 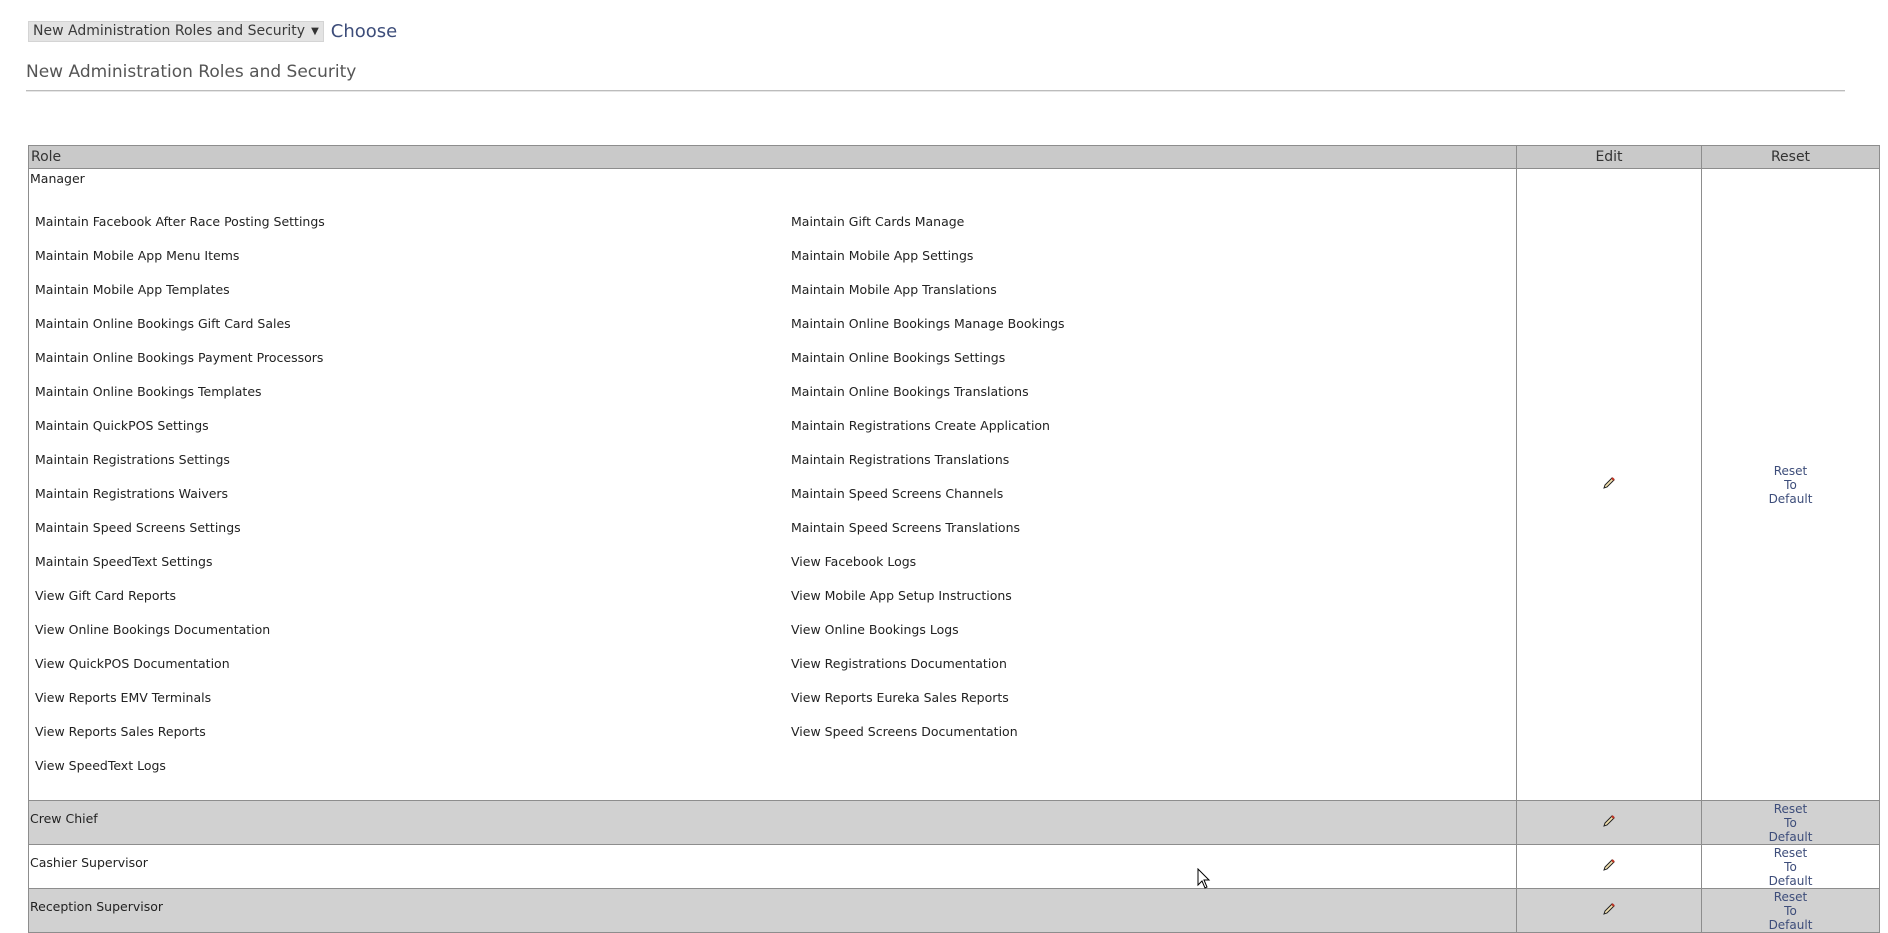 I want to click on permission-item: View Reports Eureka Sales Reports, so click(x=900, y=697).